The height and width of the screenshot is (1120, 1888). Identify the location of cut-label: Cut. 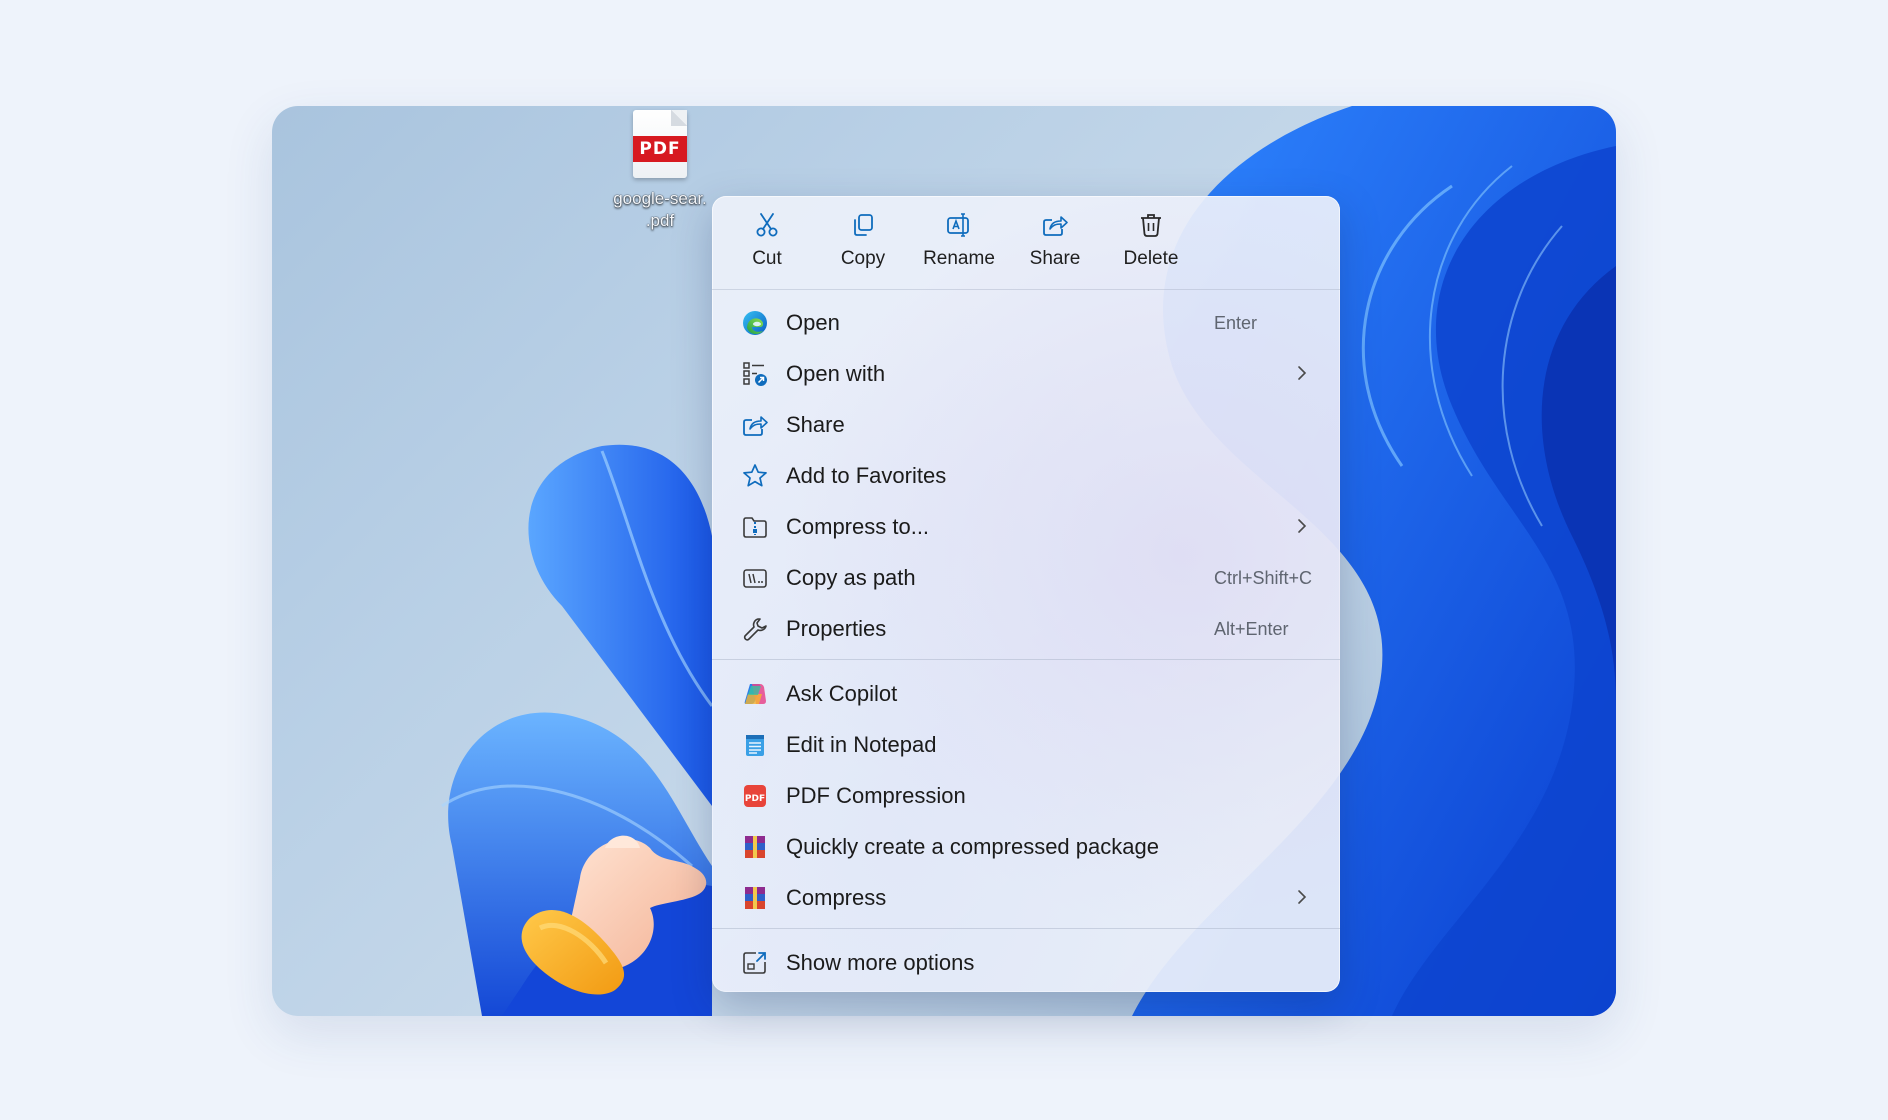
(767, 258).